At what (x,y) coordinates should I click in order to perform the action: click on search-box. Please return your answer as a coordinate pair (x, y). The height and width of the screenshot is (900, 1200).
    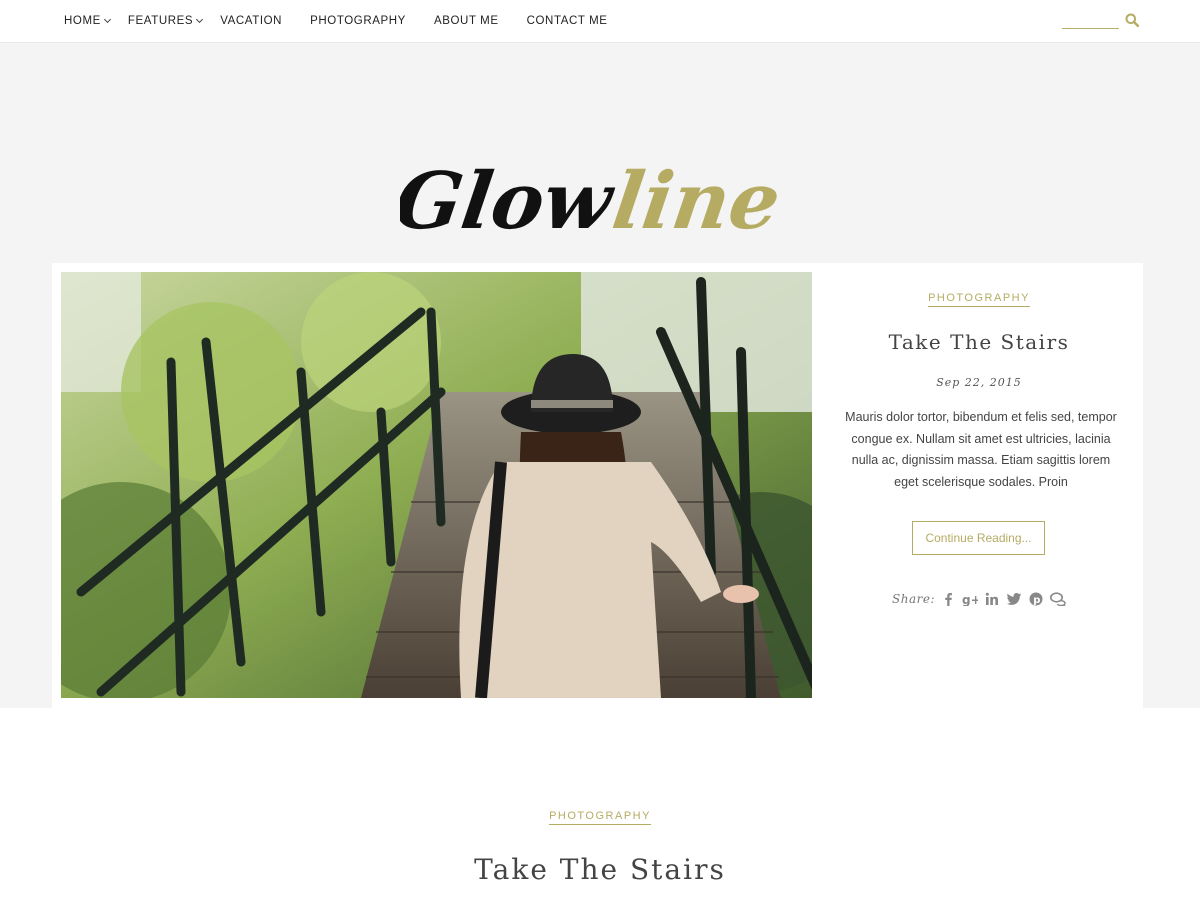
    Looking at the image, I should click on (1102, 21).